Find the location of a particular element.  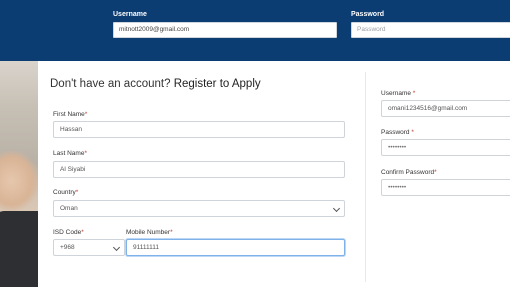

confirm-password-label-text: Confirm Password is located at coordinates (408, 172).